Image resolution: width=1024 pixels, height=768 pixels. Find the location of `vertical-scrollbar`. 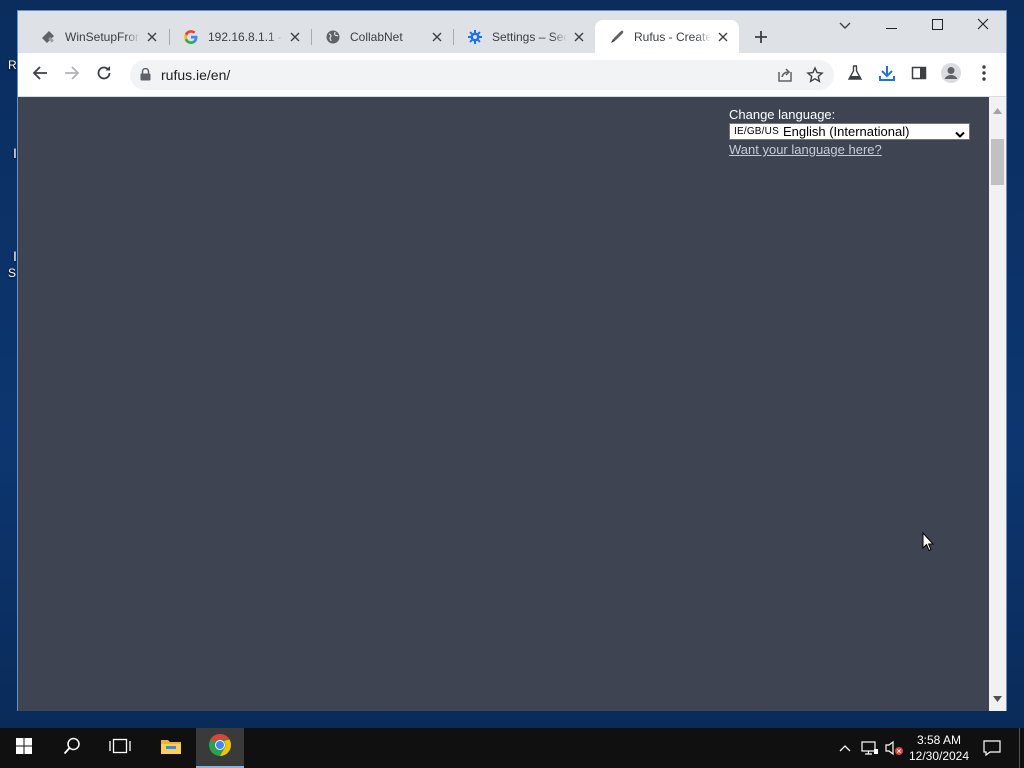

vertical-scrollbar is located at coordinates (997, 404).